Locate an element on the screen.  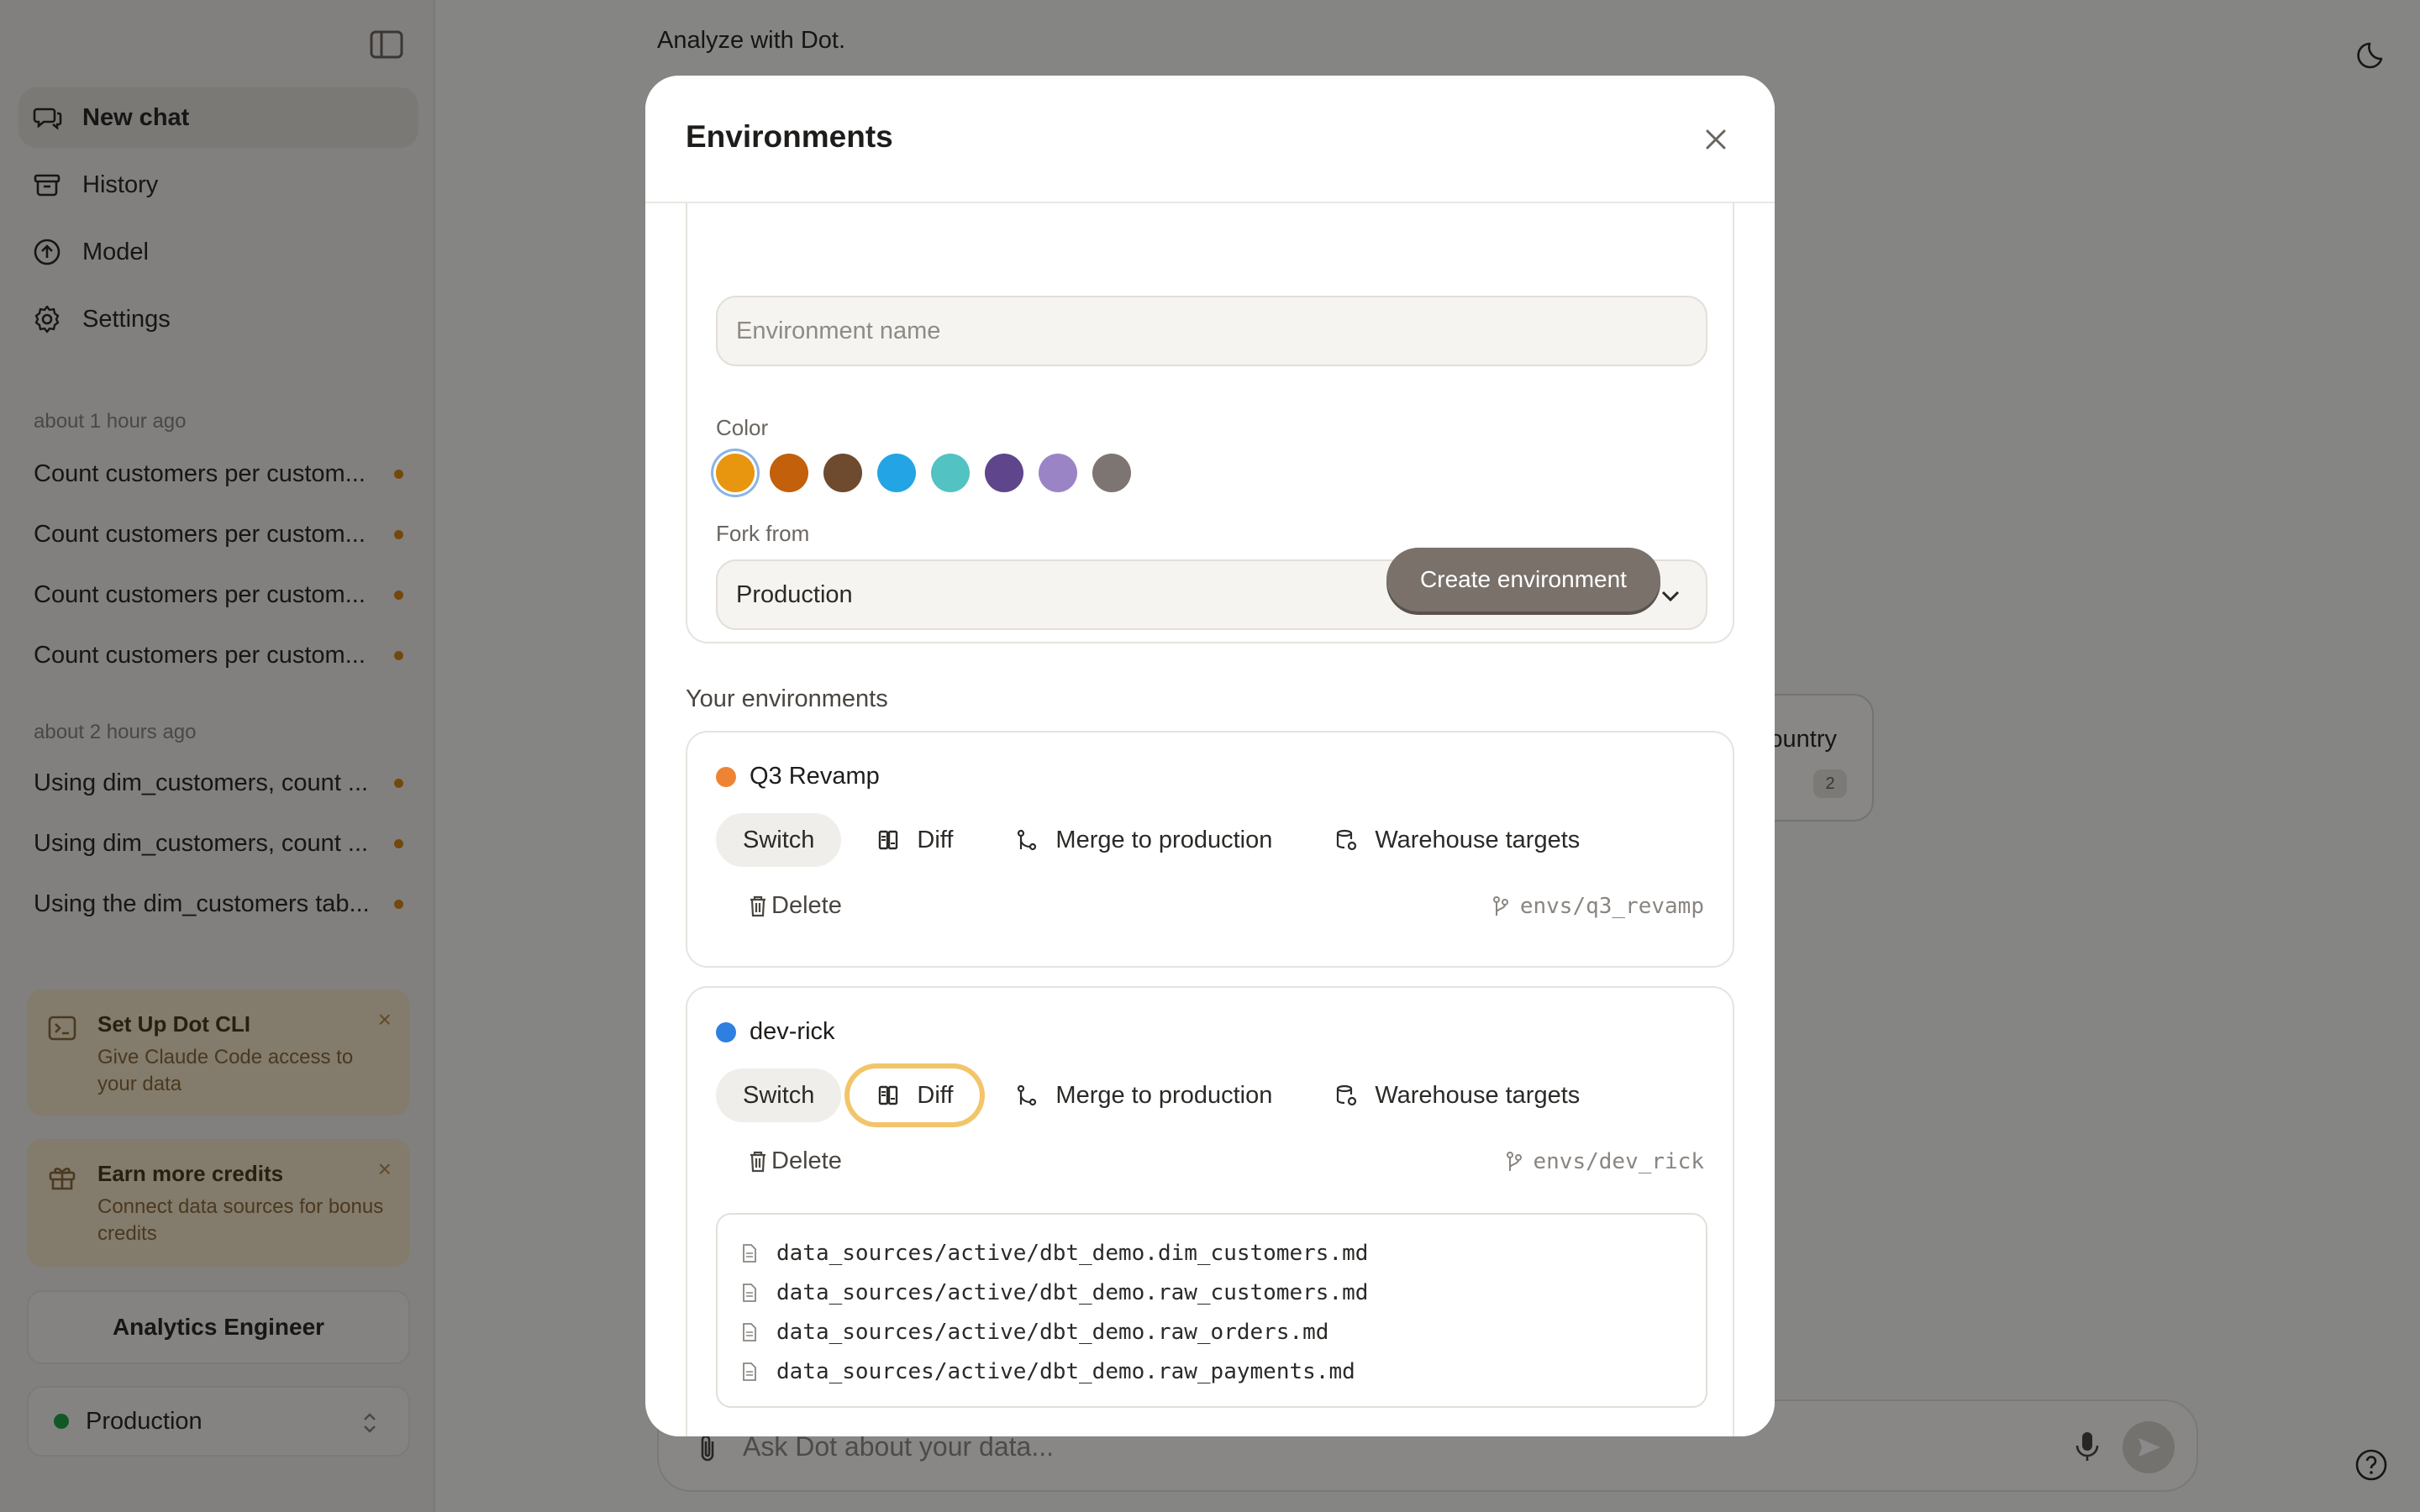
environment-name-input is located at coordinates (1211, 331).